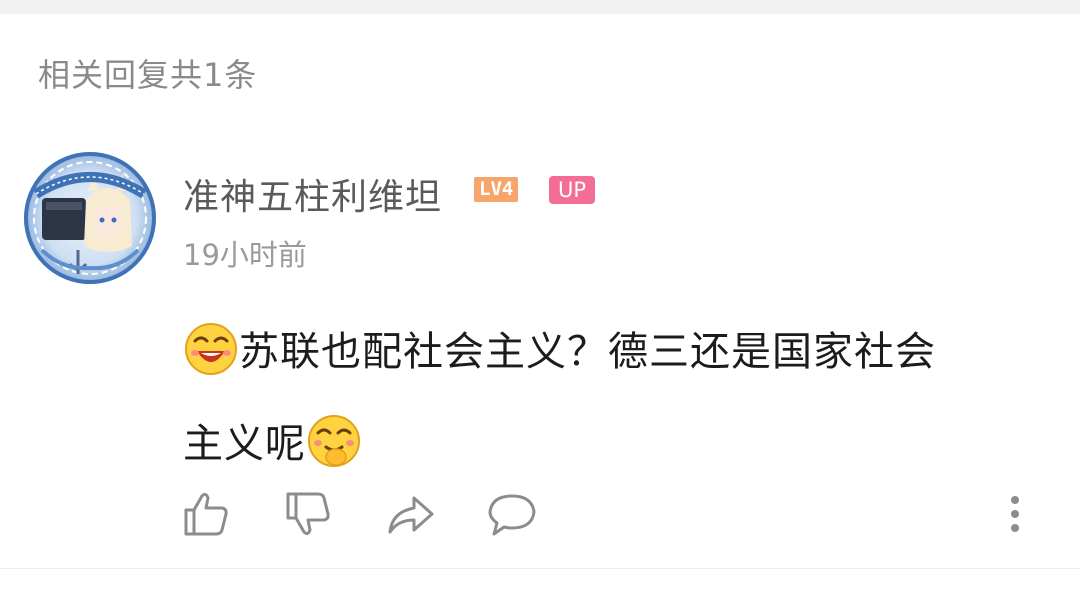 The width and height of the screenshot is (1080, 593). I want to click on snicker-emoji-icon, so click(334, 441).